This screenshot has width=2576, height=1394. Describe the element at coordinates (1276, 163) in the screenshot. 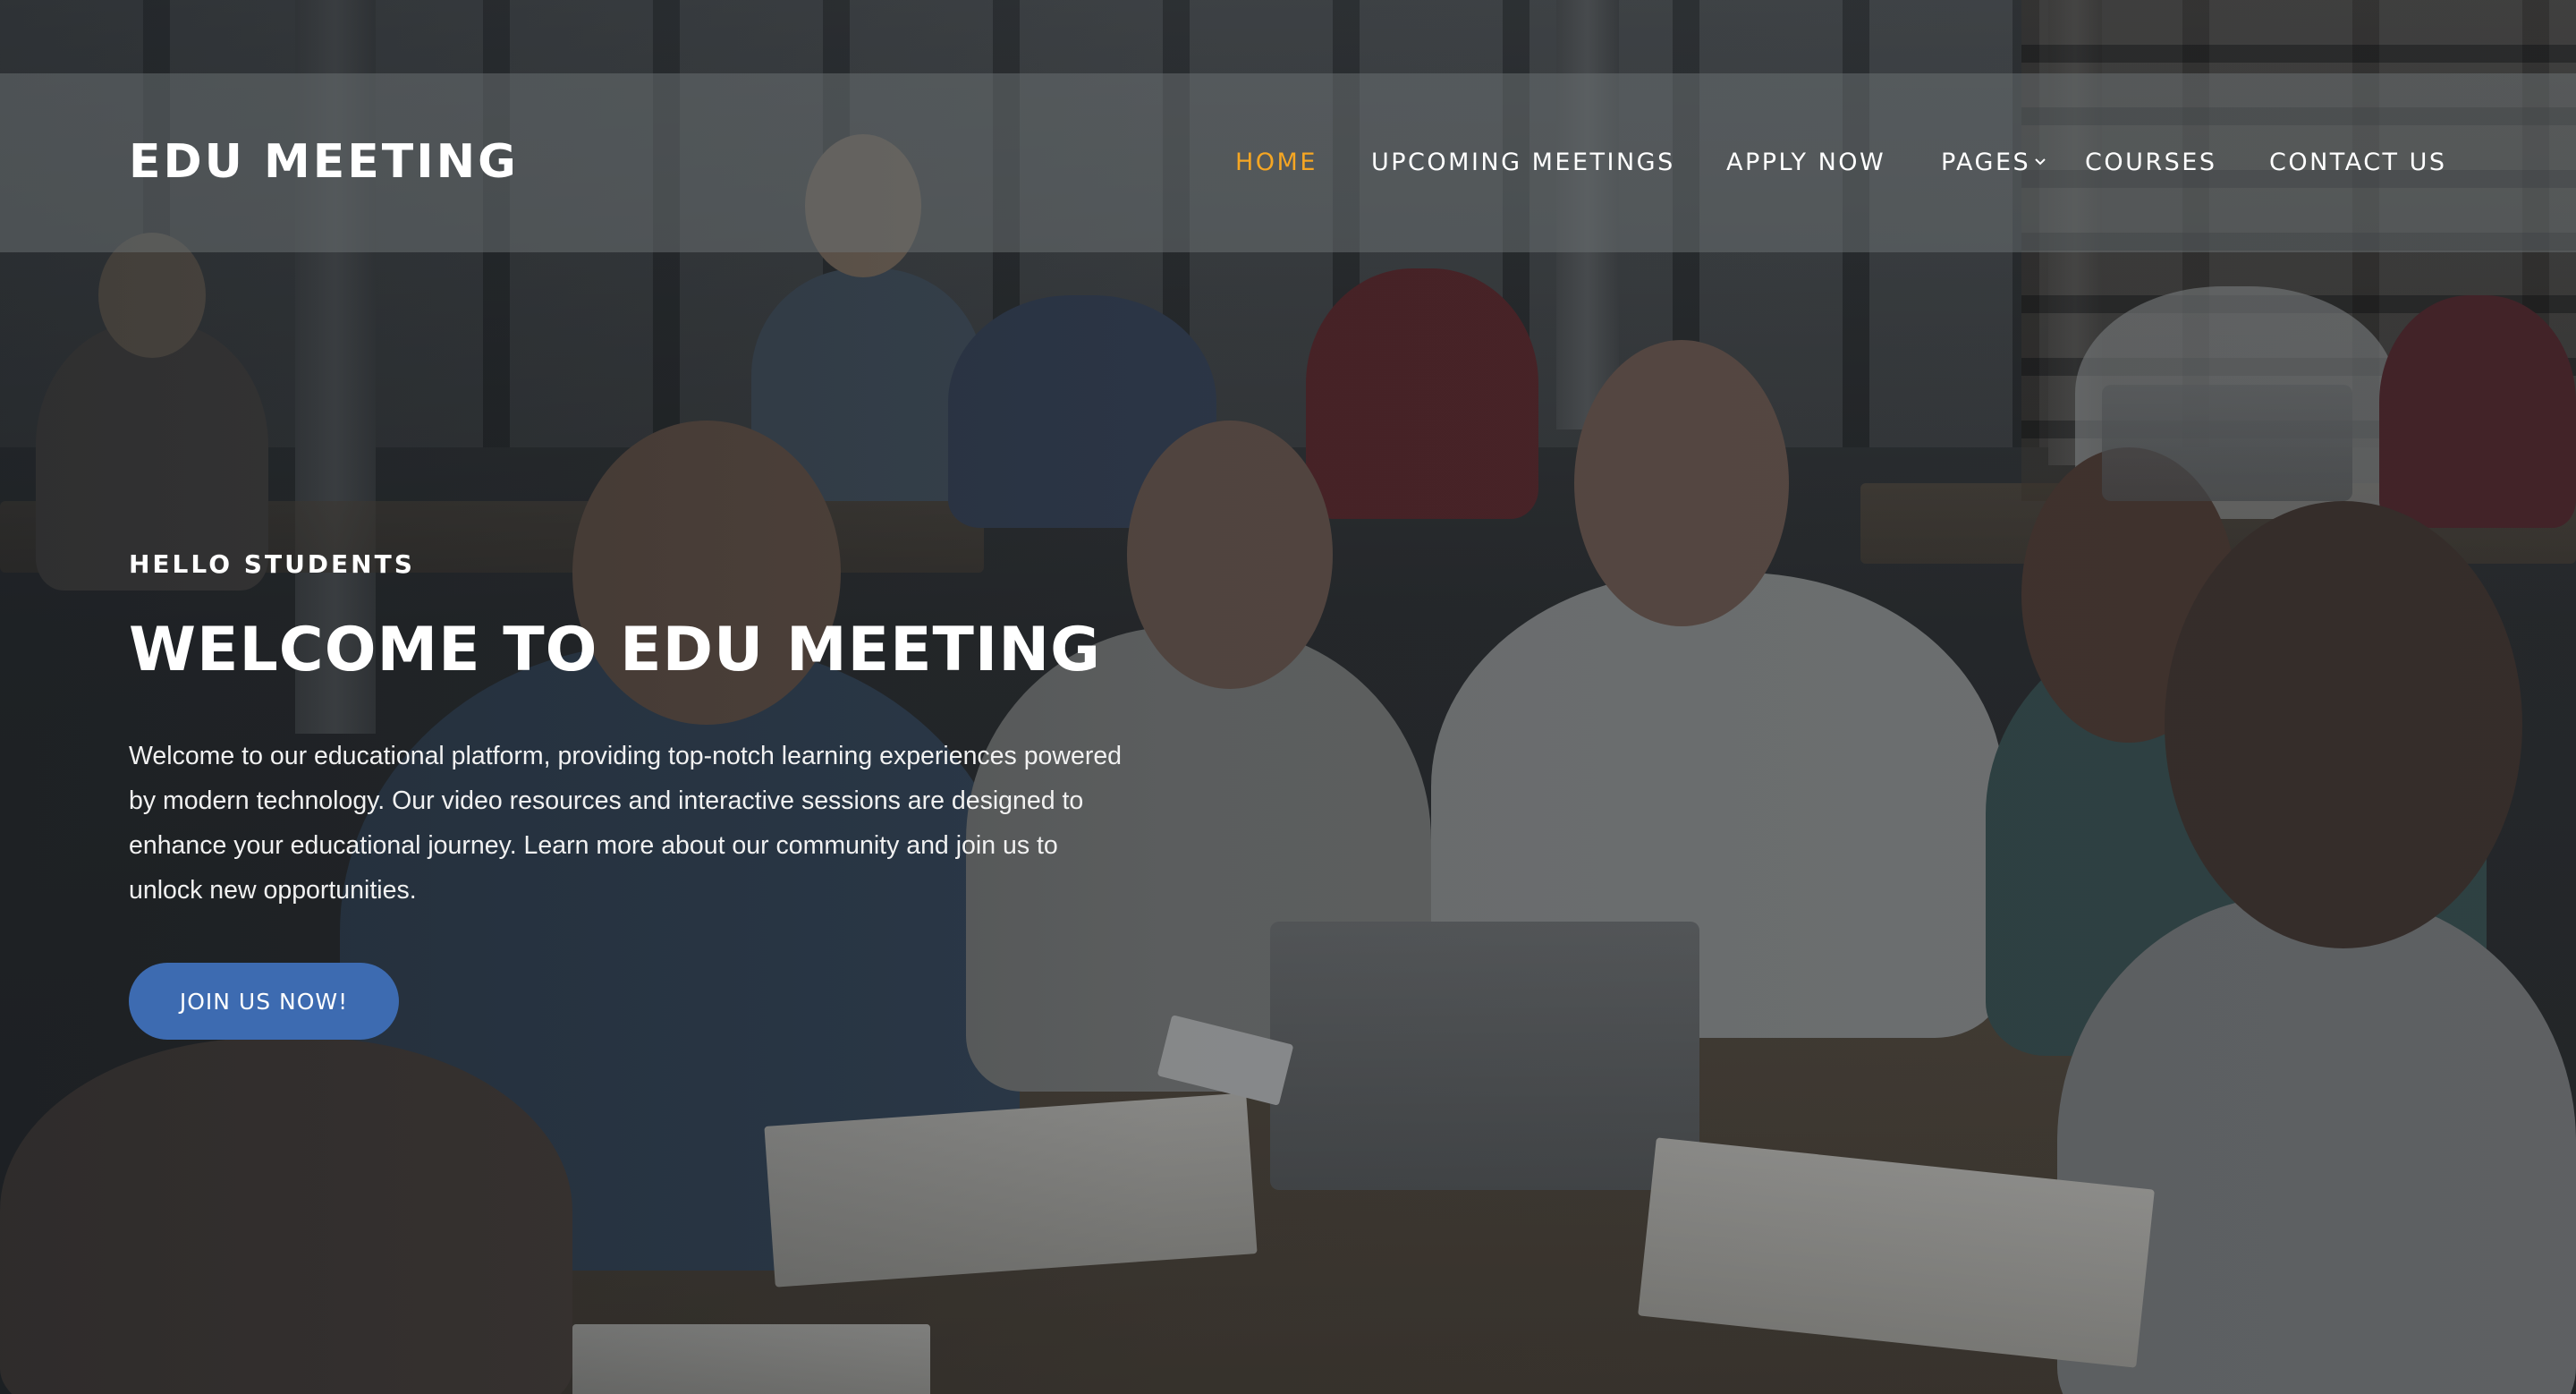

I see `nav-item-home: HOME` at that location.